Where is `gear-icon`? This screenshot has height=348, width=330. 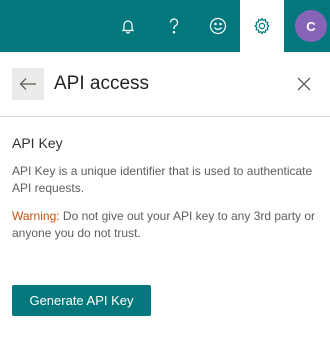 gear-icon is located at coordinates (262, 26).